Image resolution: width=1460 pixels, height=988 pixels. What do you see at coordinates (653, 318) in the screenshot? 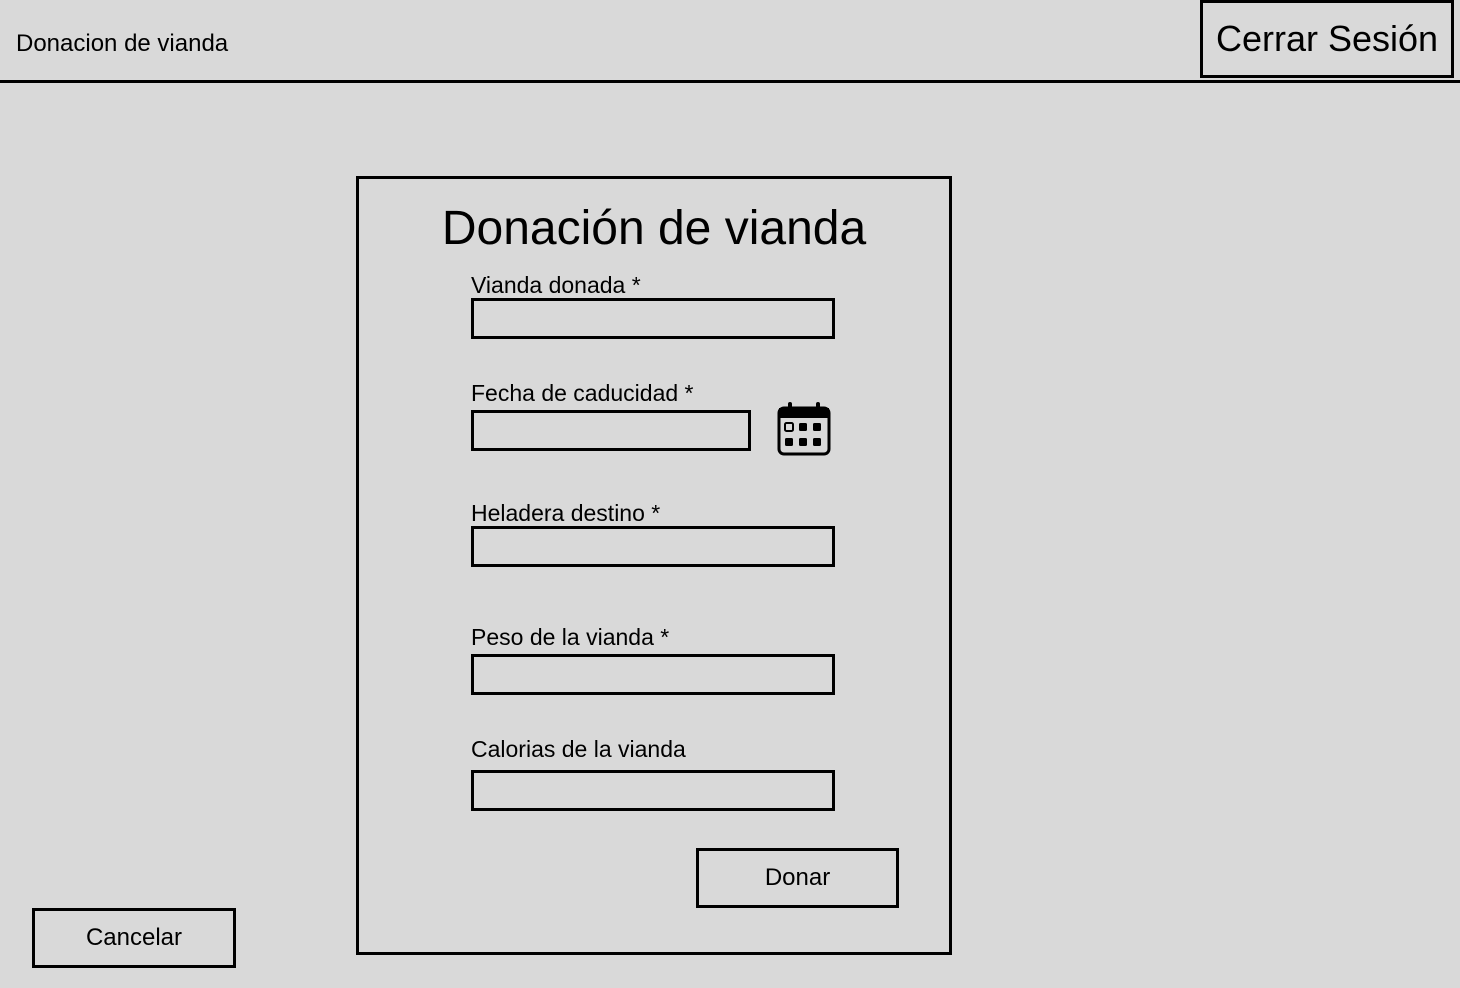
I see `vianda-donada-input` at bounding box center [653, 318].